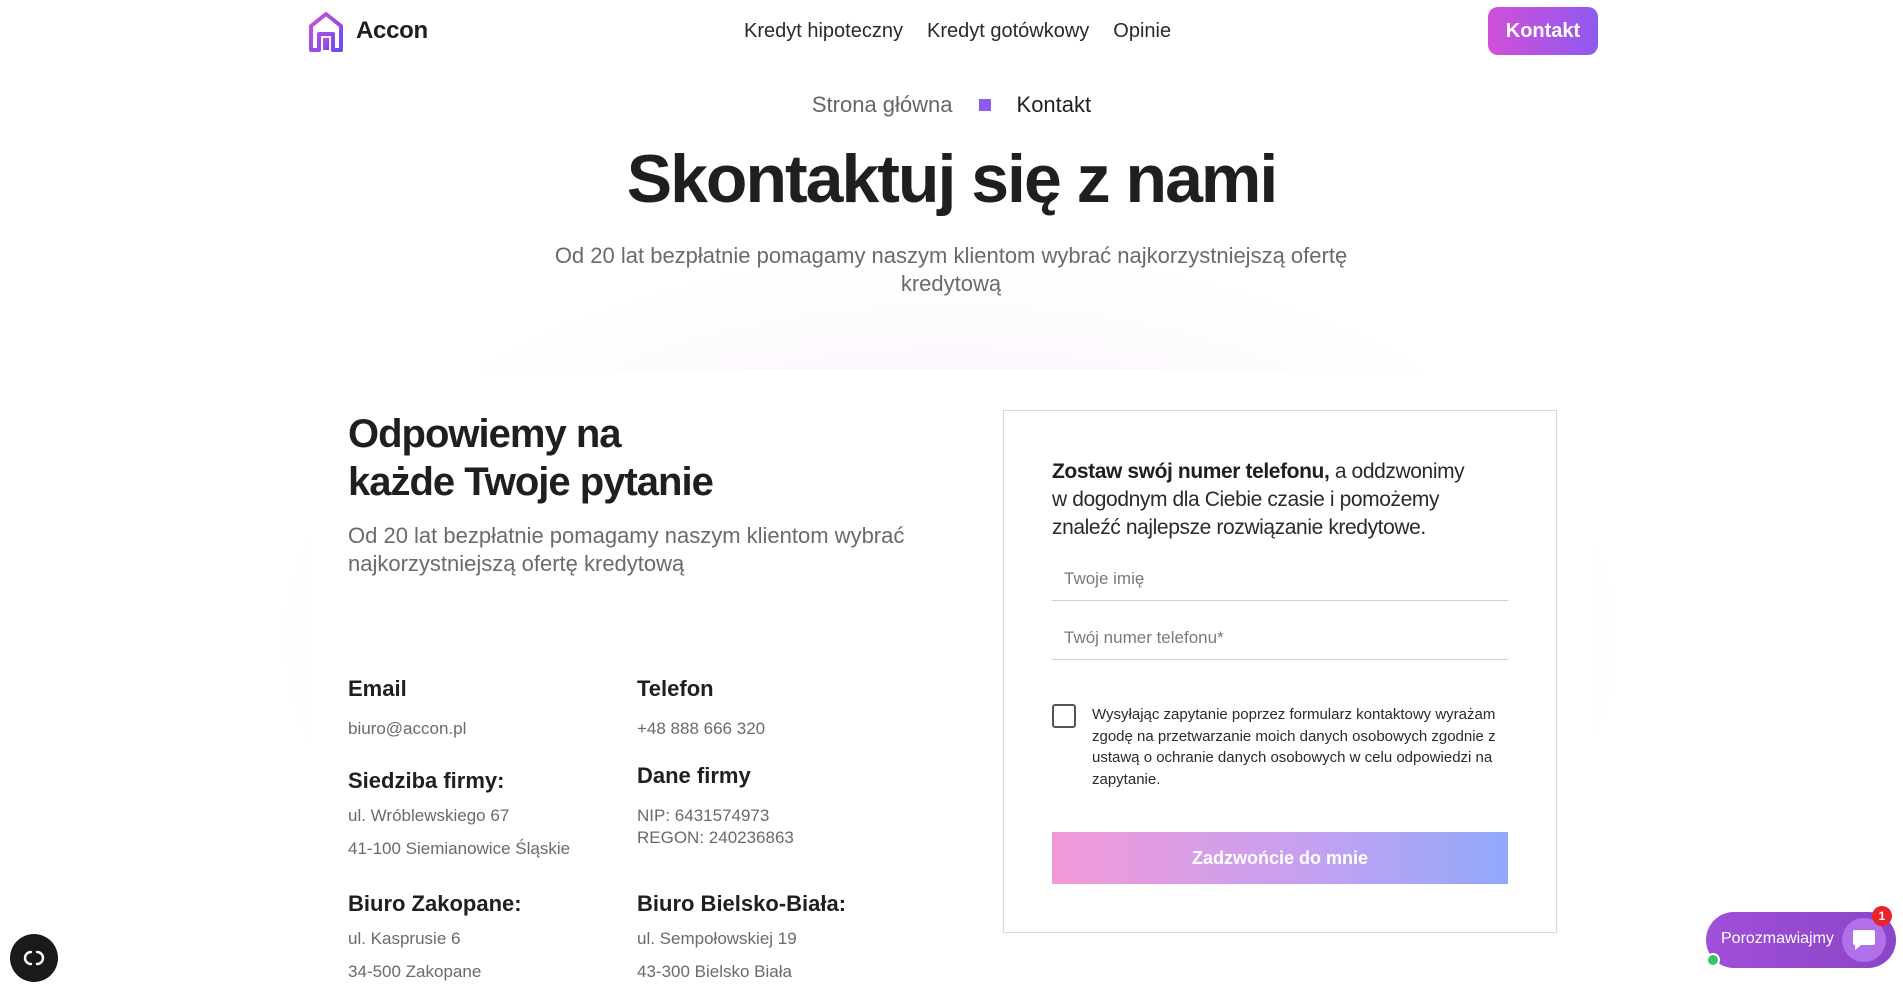 The width and height of the screenshot is (1903, 992). What do you see at coordinates (429, 815) in the screenshot?
I see `hq-line1: ul. Wróblewskiego 67` at bounding box center [429, 815].